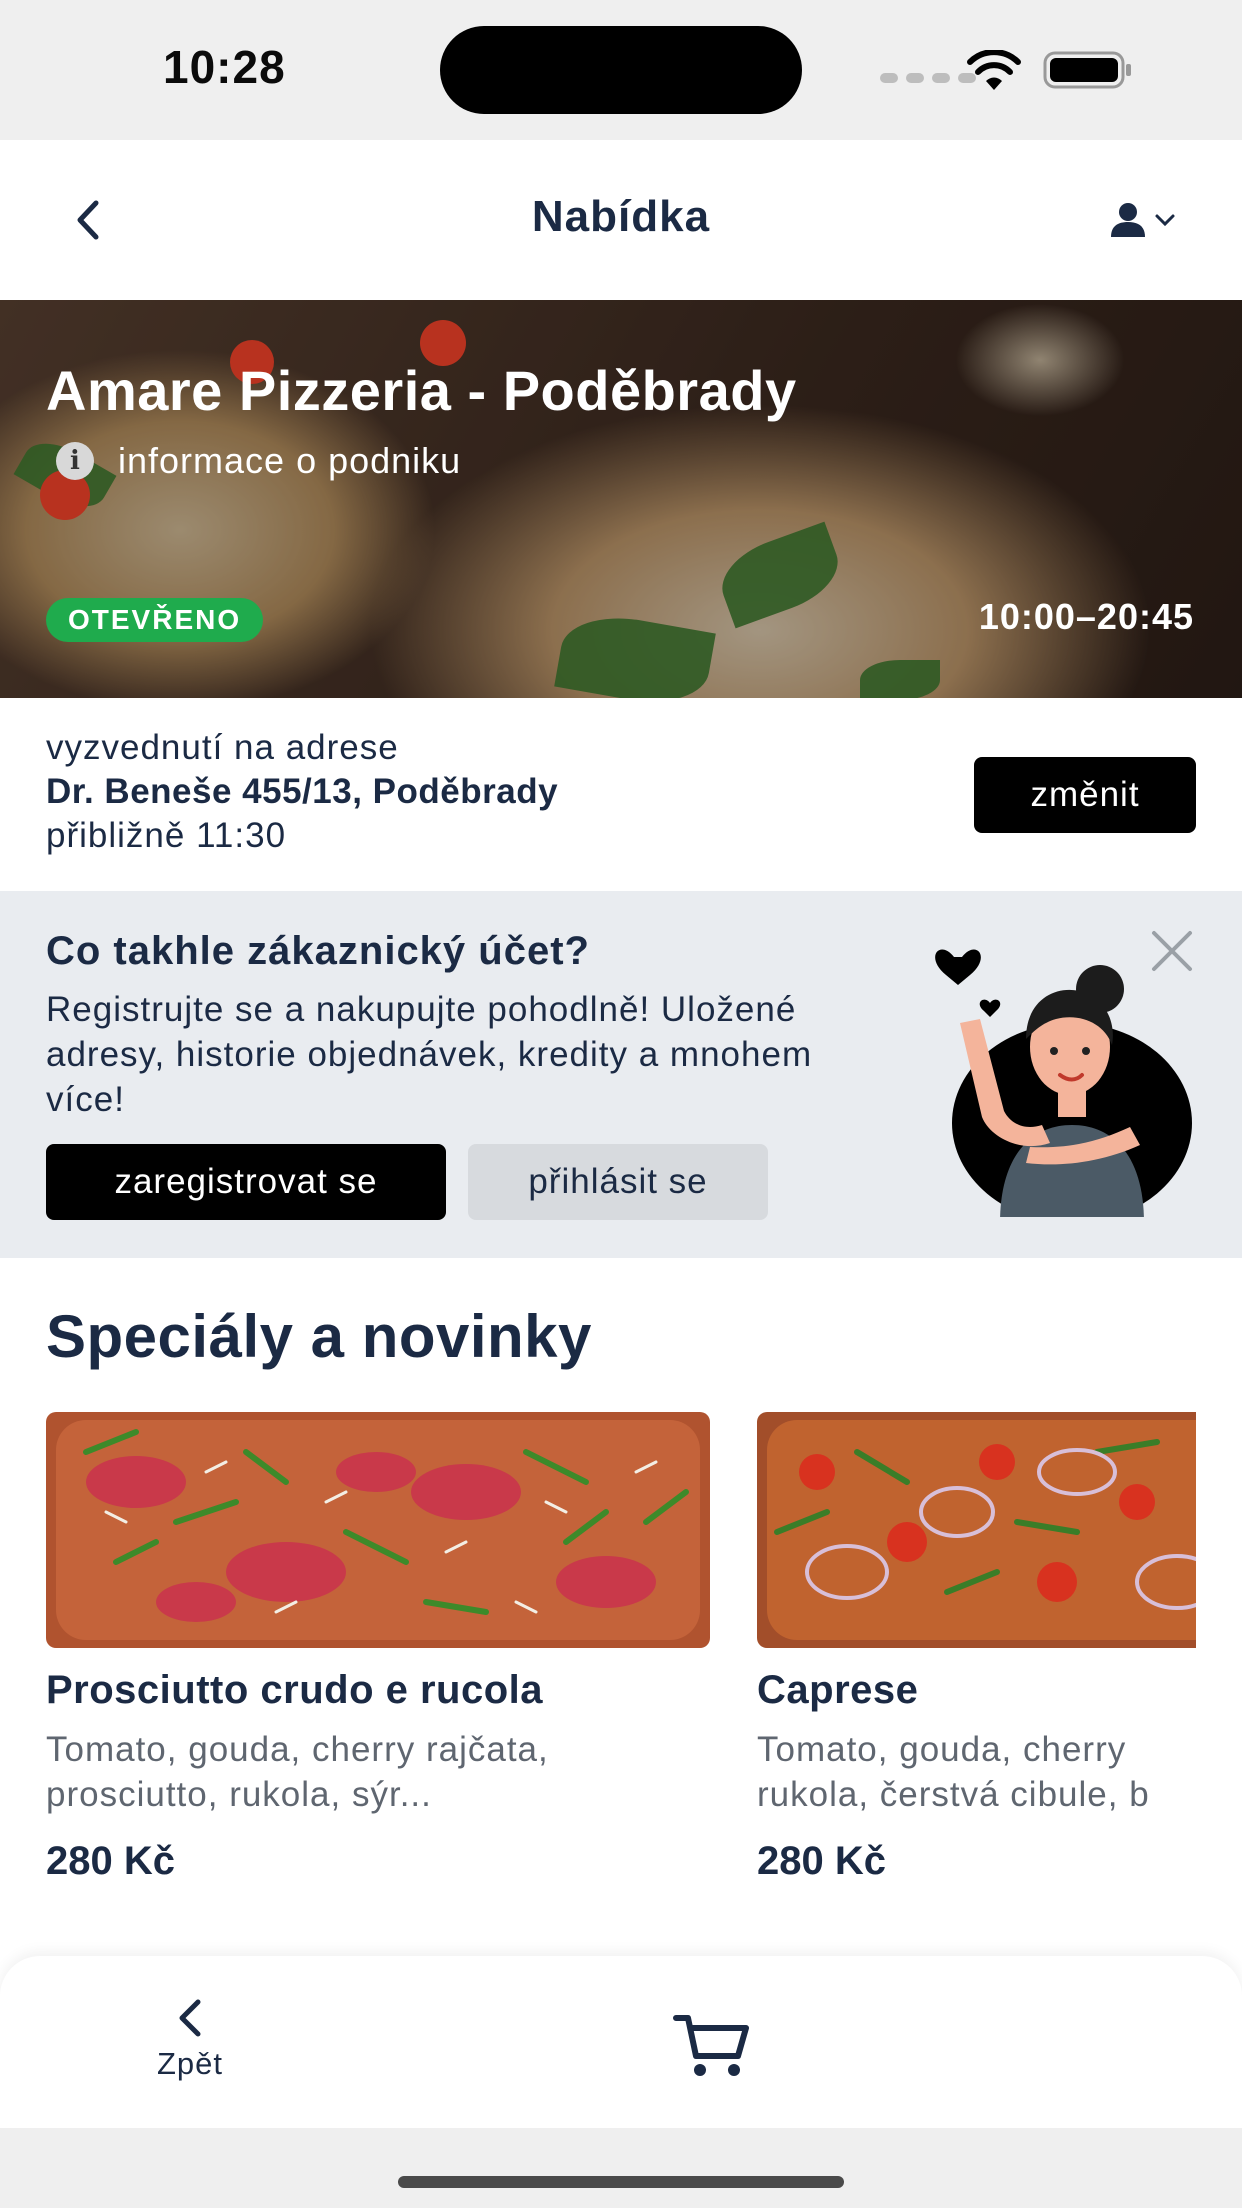 The height and width of the screenshot is (2208, 1242). I want to click on change-pickup-button: změnit, so click(1085, 795).